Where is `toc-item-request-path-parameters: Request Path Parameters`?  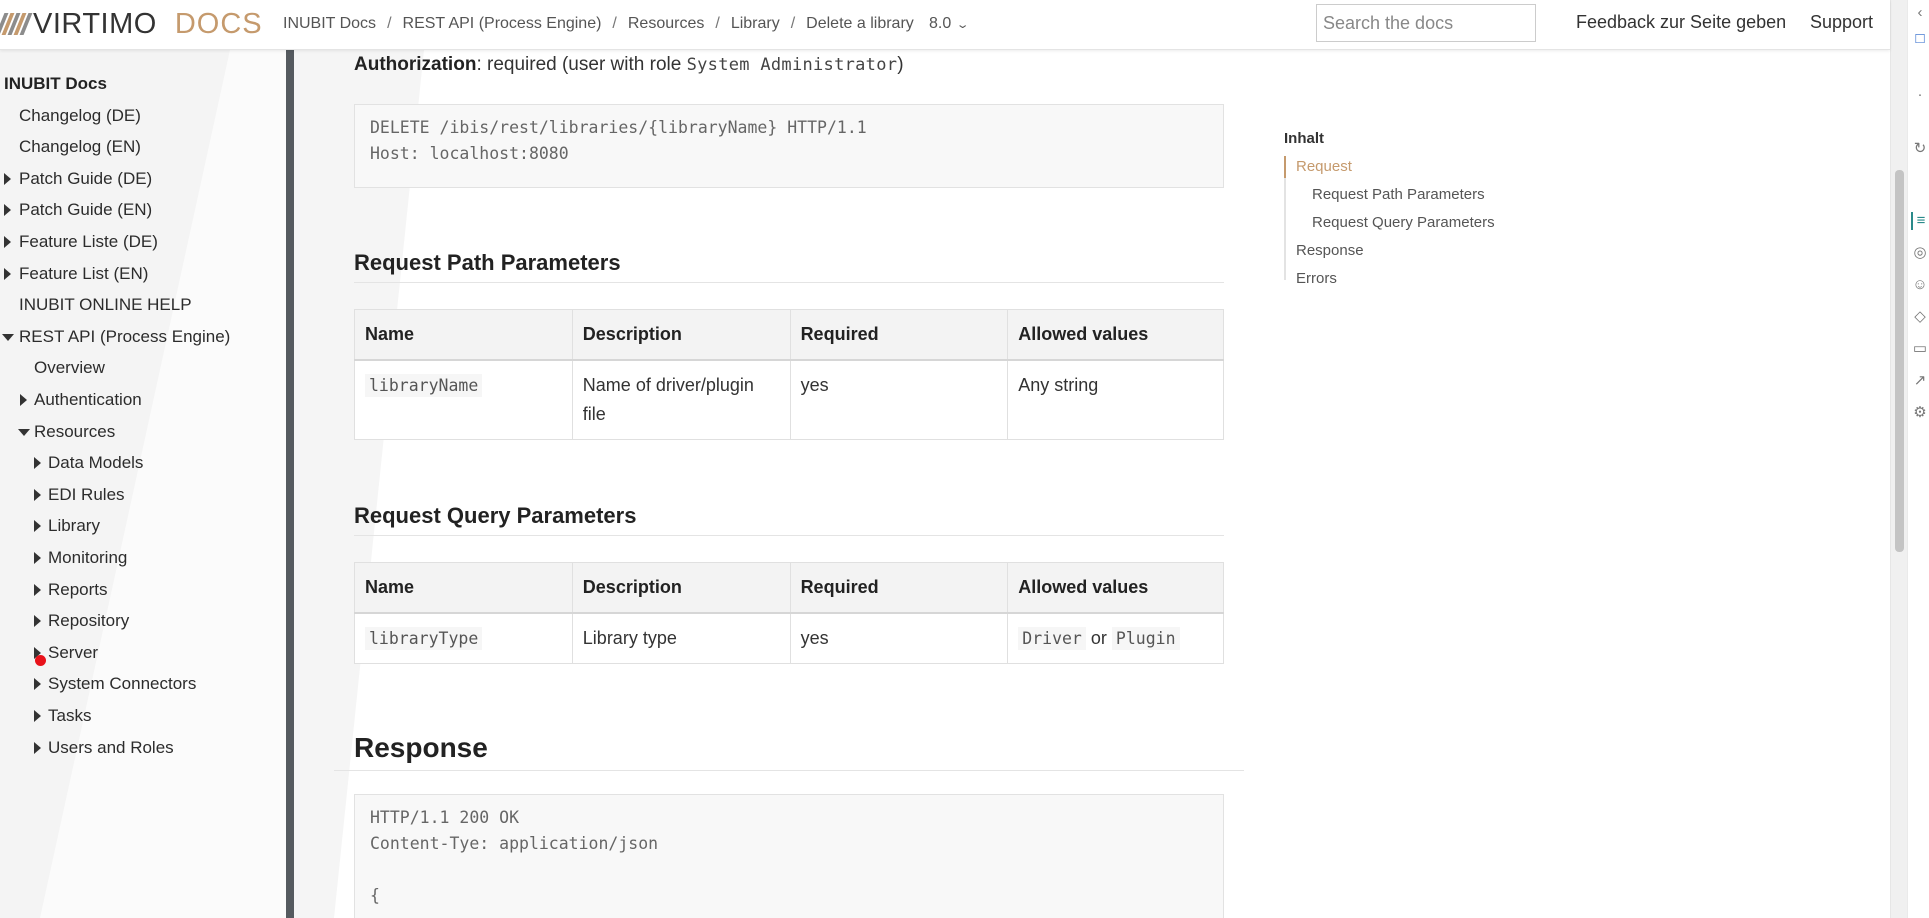
toc-item-request-path-parameters: Request Path Parameters is located at coordinates (1398, 194).